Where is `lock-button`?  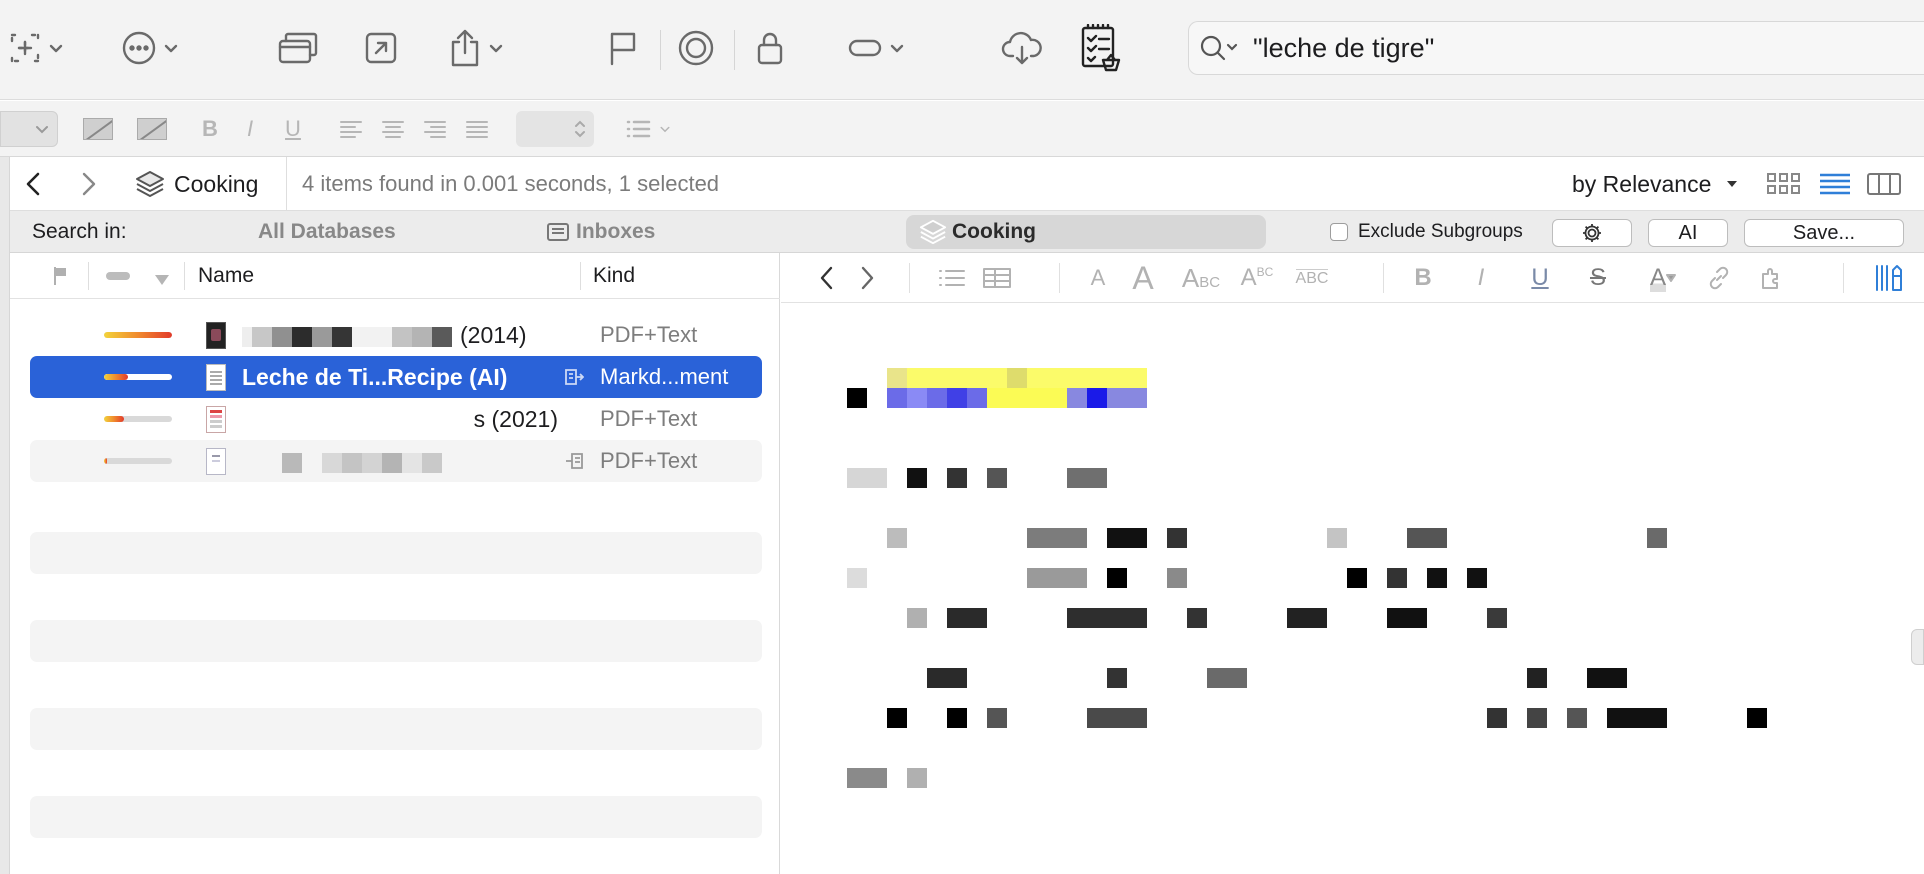 lock-button is located at coordinates (770, 48).